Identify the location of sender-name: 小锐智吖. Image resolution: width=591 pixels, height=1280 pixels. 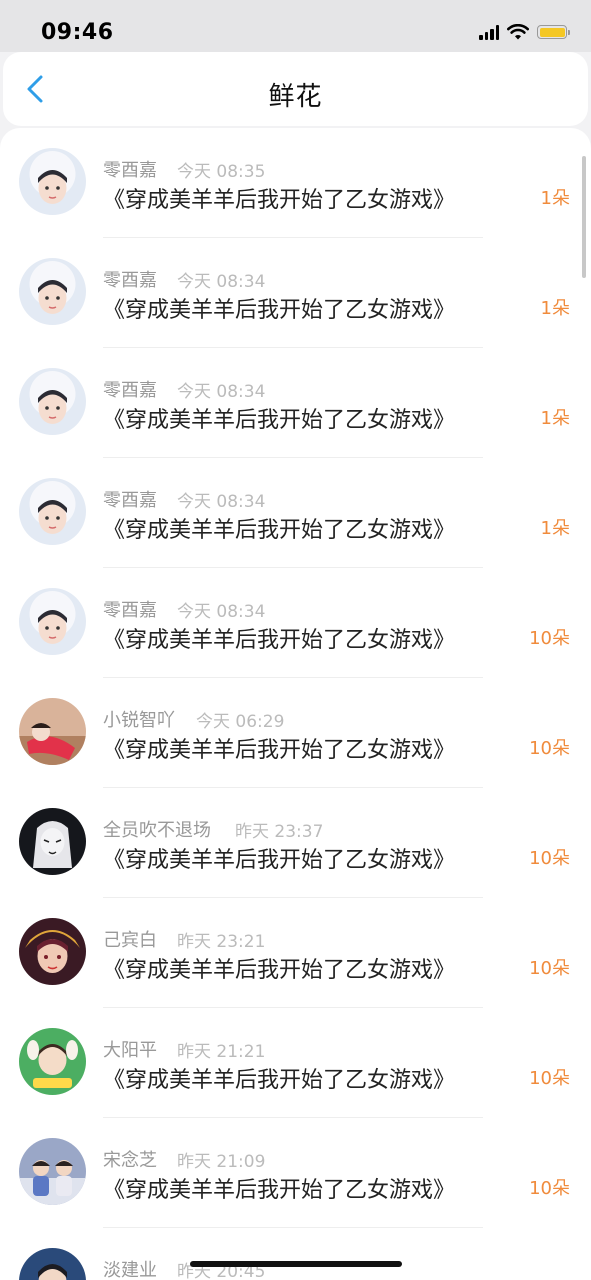
(139, 720).